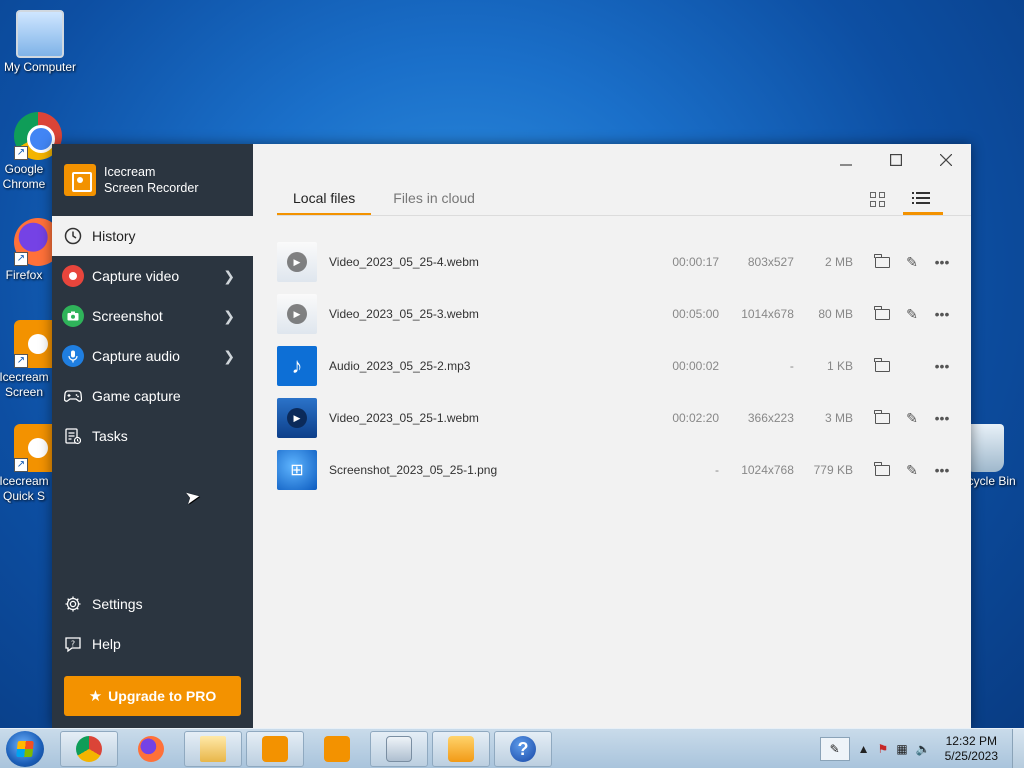 The height and width of the screenshot is (768, 1024). I want to click on start-button, so click(25, 749).